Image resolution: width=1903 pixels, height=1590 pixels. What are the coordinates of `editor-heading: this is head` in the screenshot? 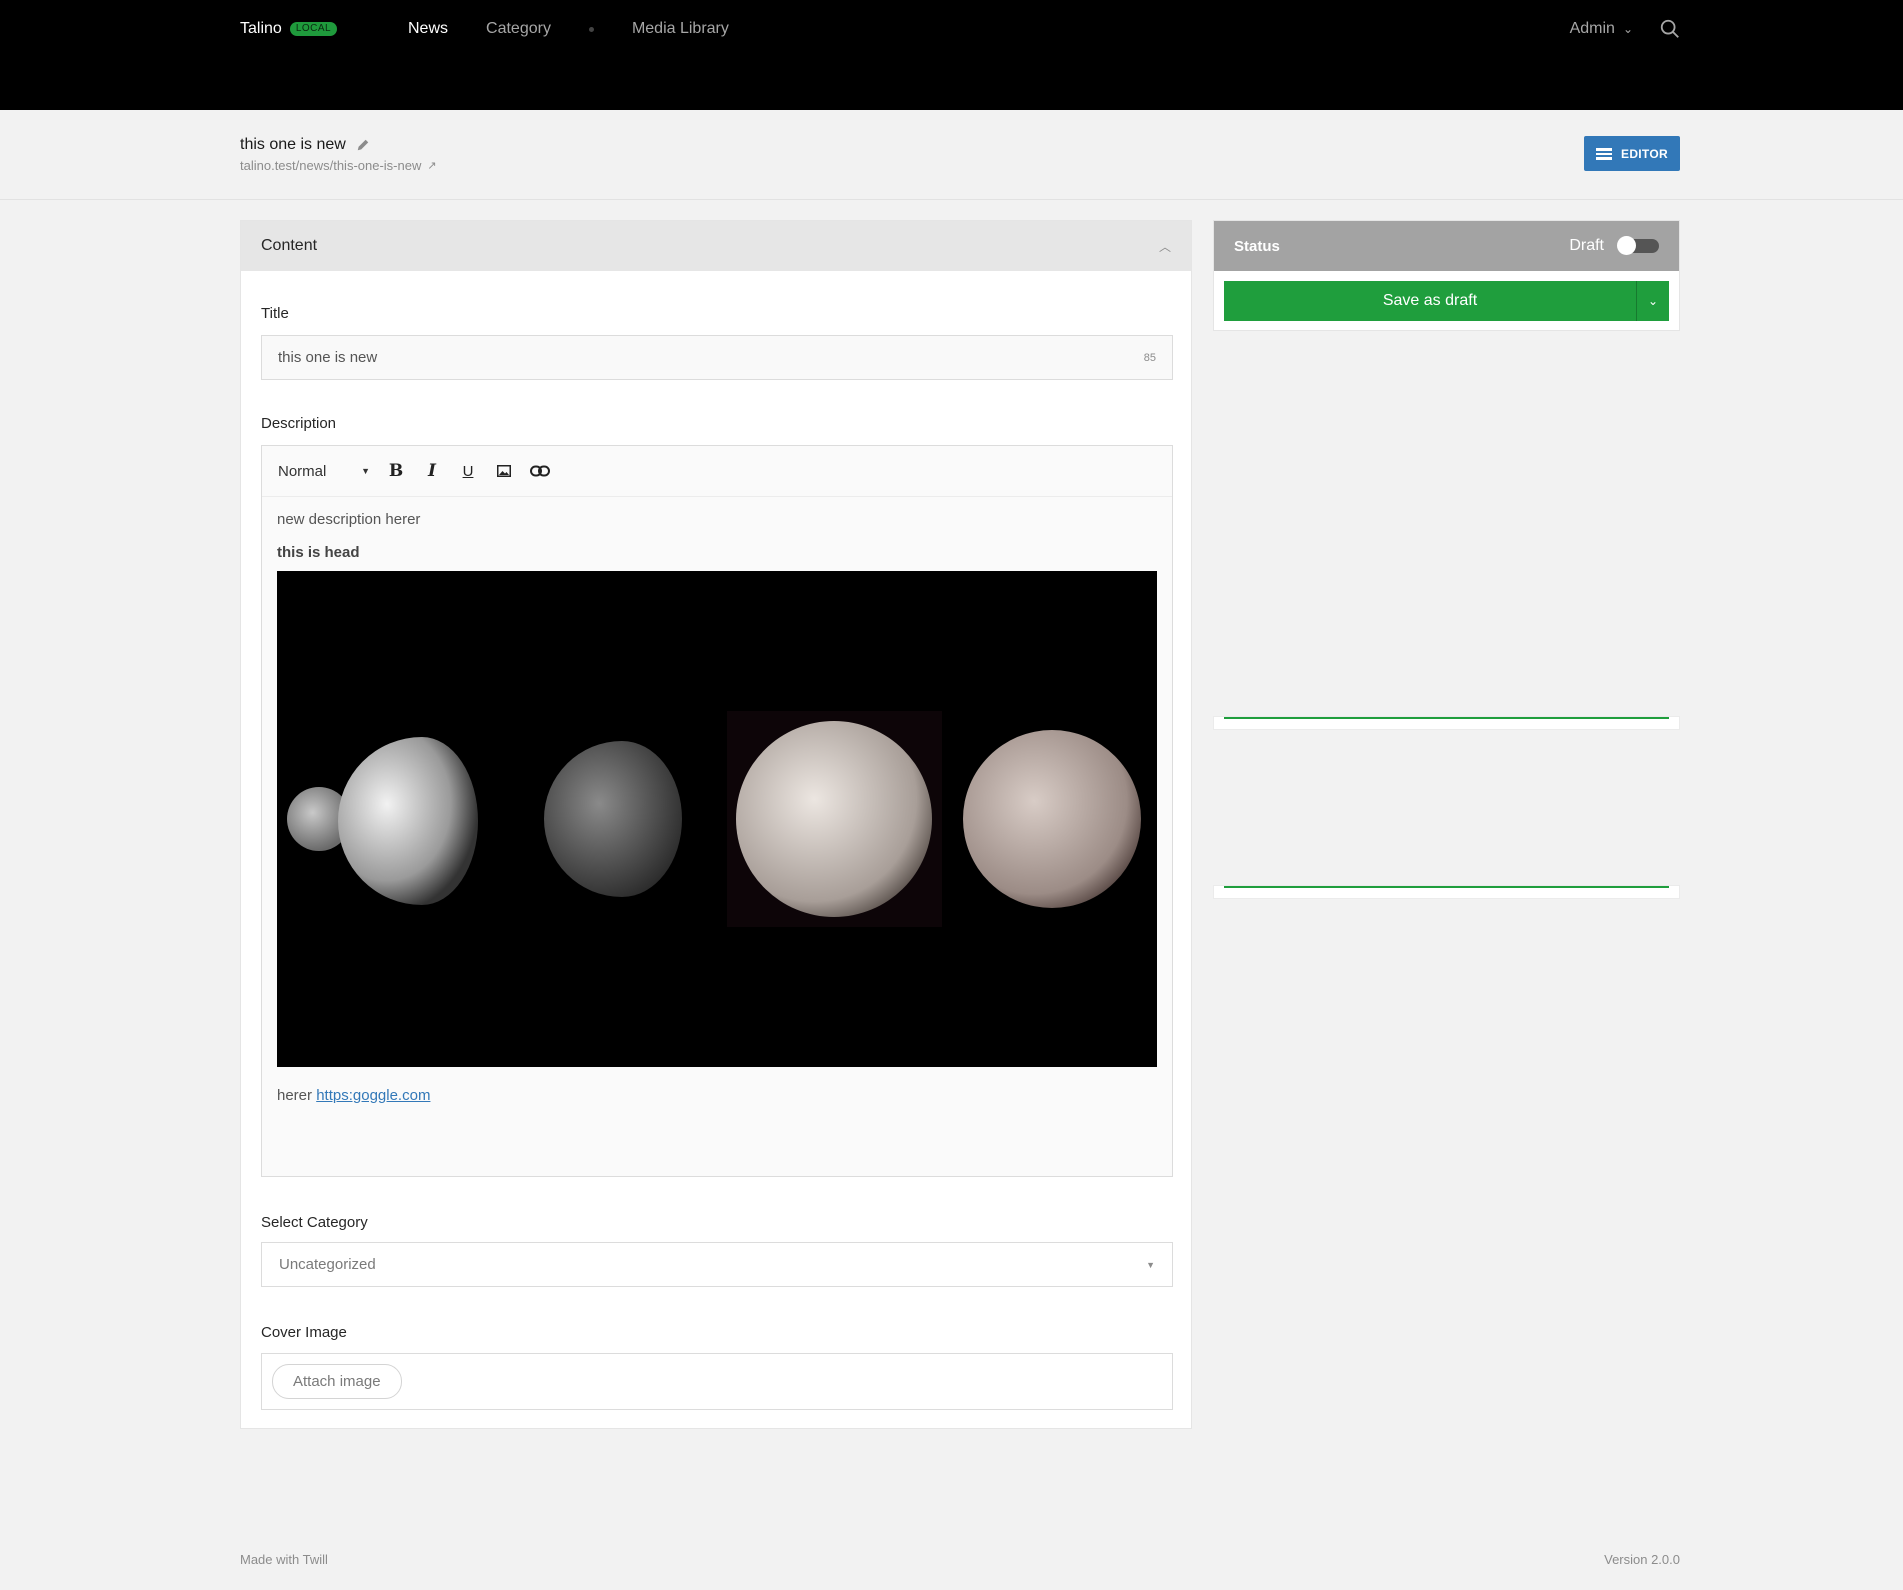 It's located at (318, 552).